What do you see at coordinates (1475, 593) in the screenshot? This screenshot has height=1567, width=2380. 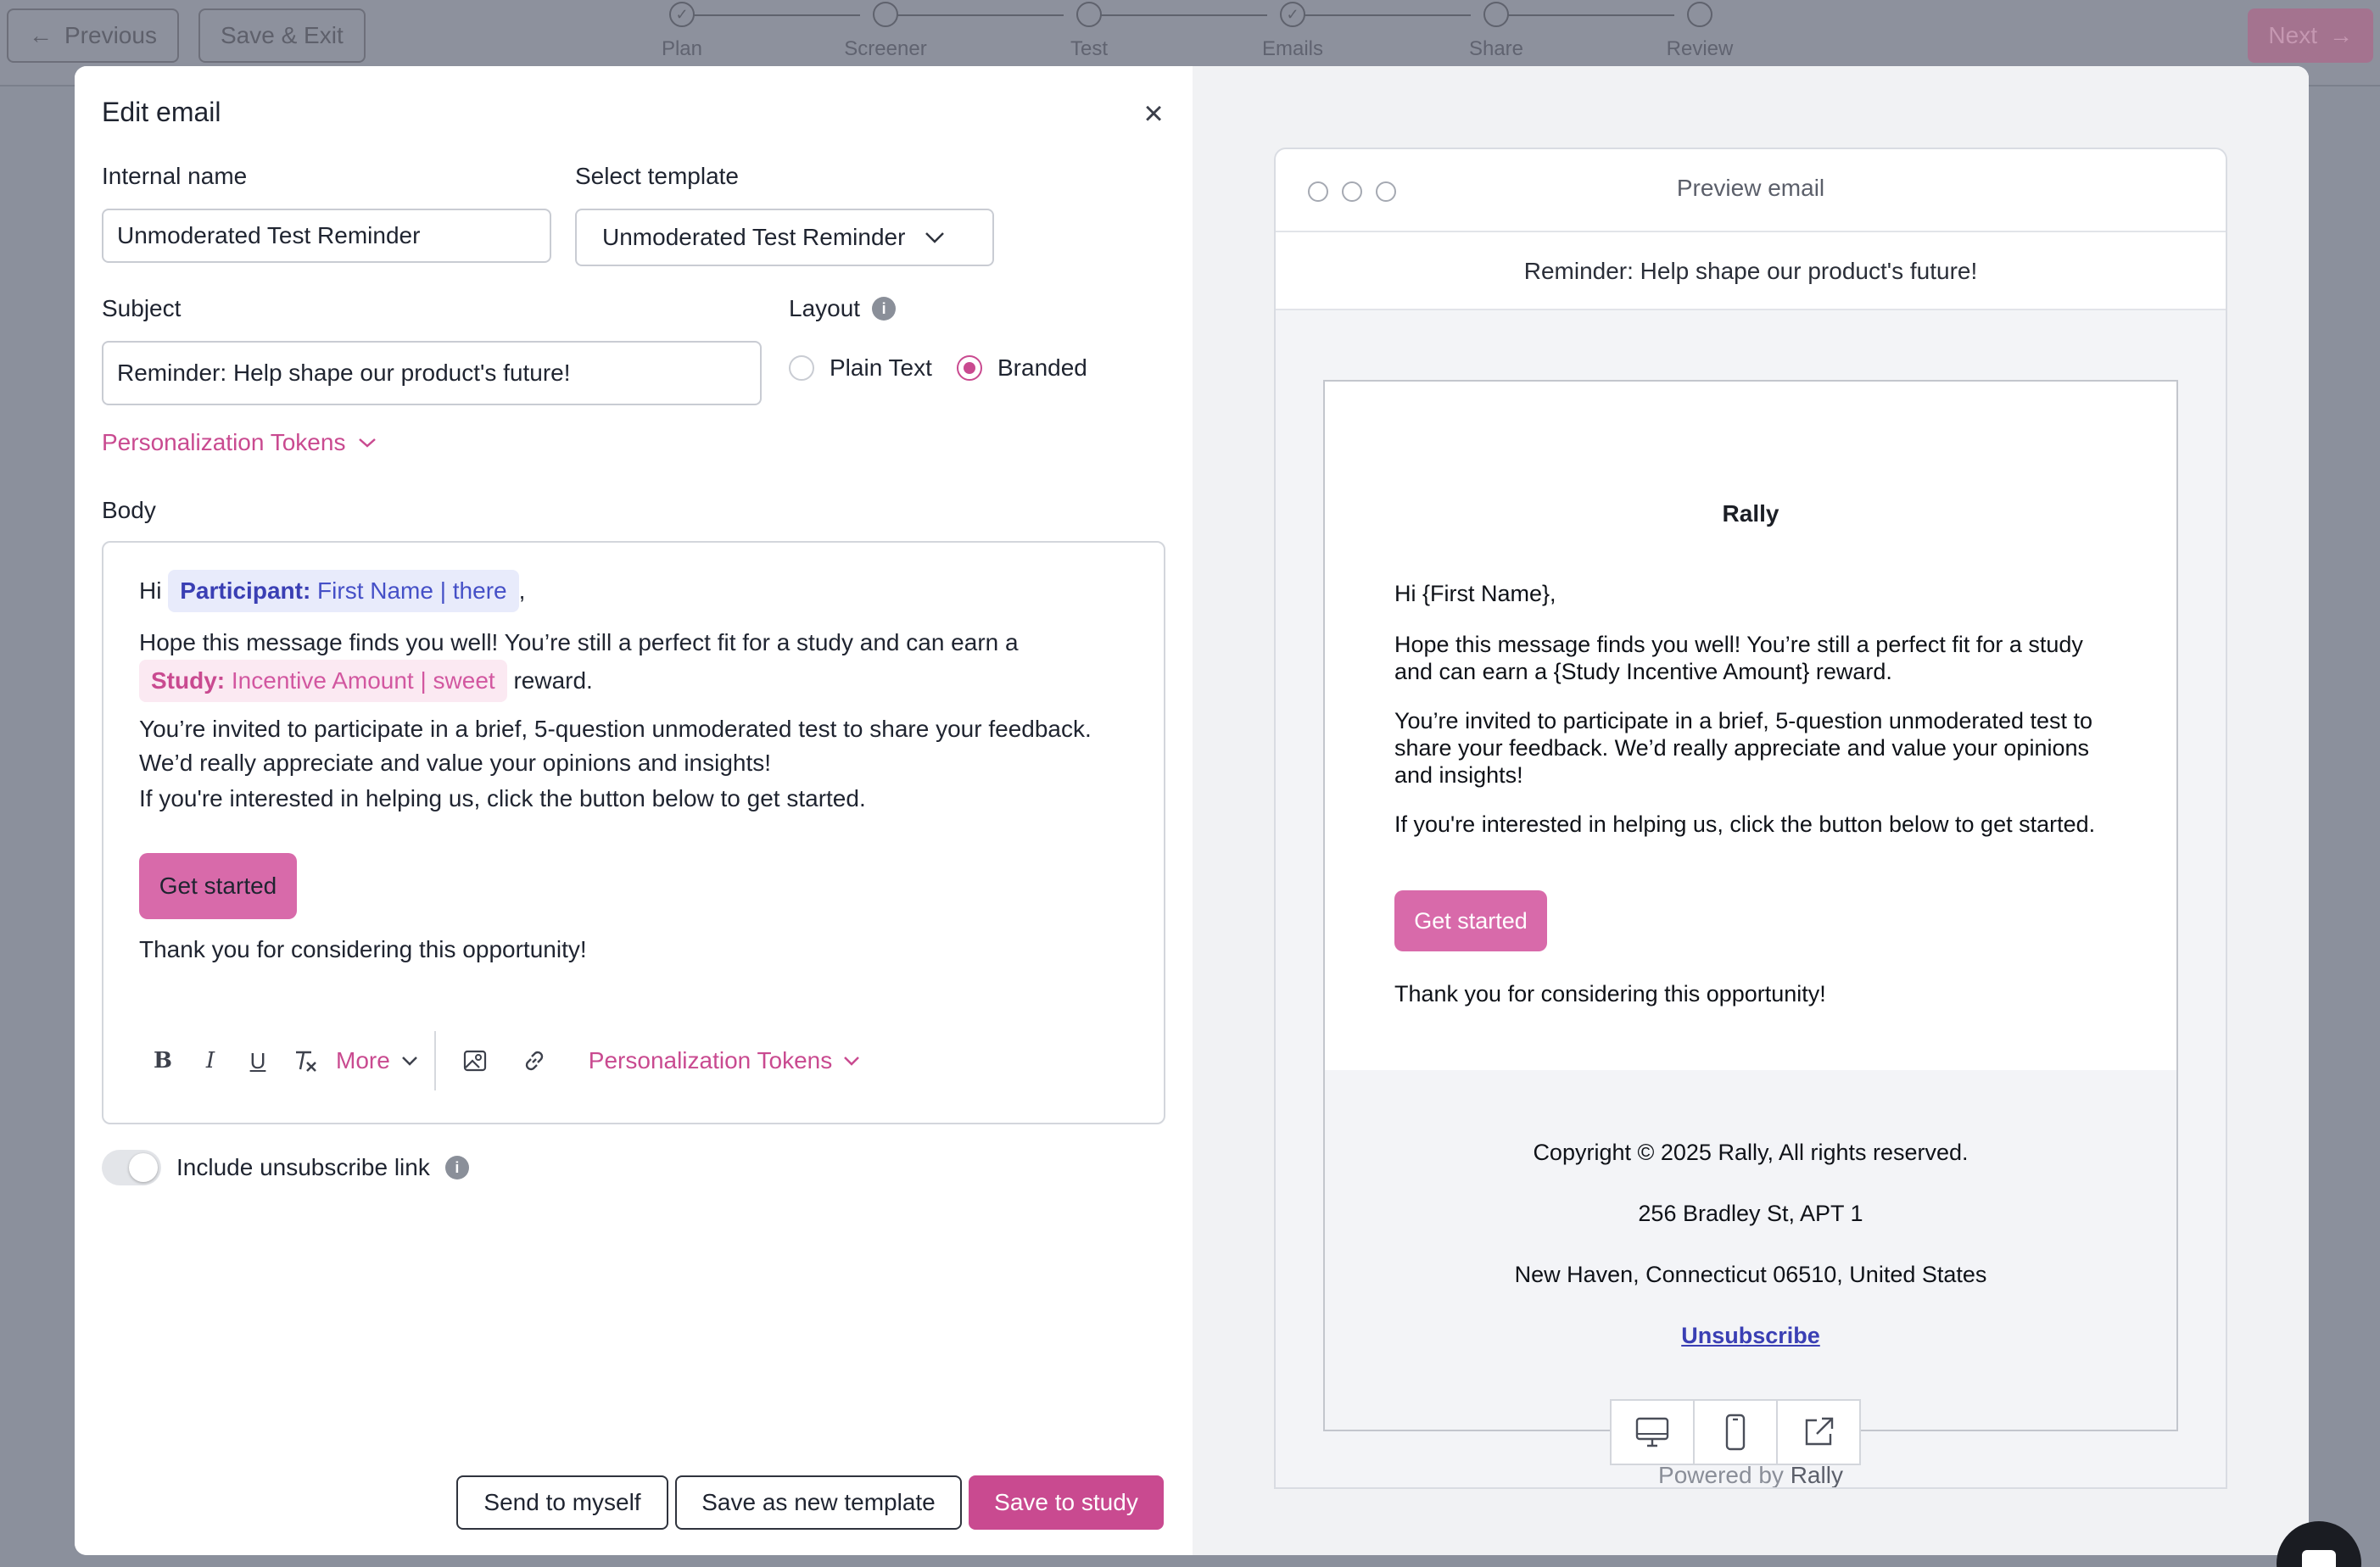 I see `email-greeting: Hi {First Name},` at bounding box center [1475, 593].